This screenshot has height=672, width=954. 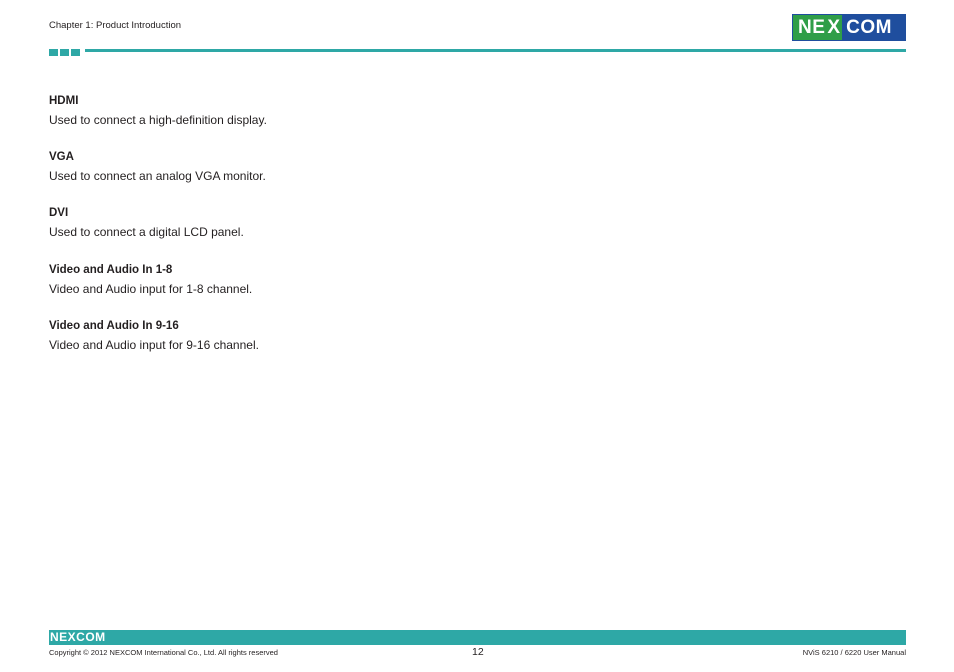 I want to click on section-text: Video and Audio input for 9-16 channel., so click(x=154, y=345).